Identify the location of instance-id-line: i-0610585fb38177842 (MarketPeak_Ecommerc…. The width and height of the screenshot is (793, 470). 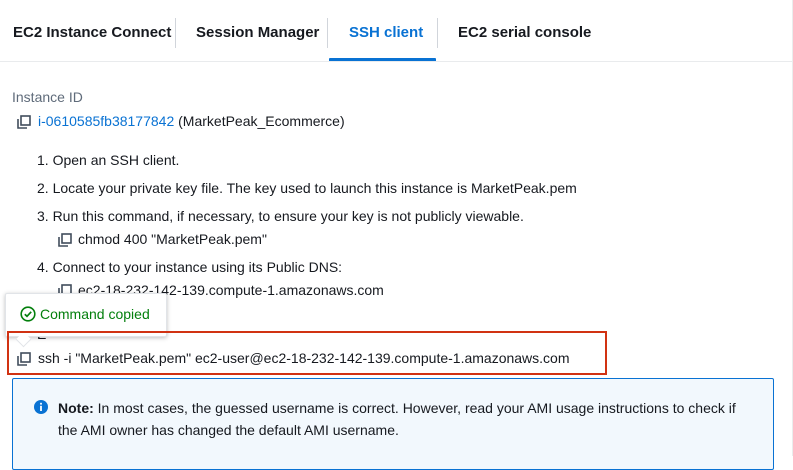
(191, 121).